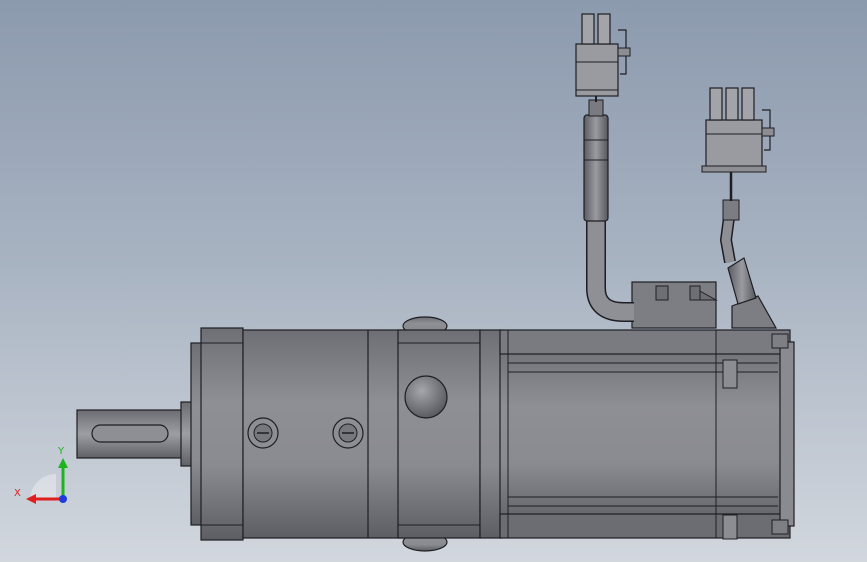  Describe the element at coordinates (217, 434) in the screenshot. I see `gearbox-flange` at that location.